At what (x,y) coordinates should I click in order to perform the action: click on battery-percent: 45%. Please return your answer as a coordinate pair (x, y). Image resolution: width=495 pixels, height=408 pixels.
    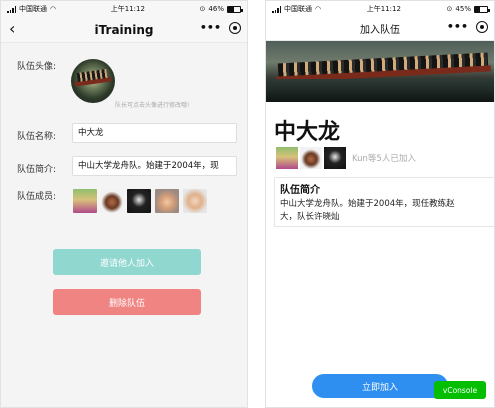
    Looking at the image, I should click on (463, 9).